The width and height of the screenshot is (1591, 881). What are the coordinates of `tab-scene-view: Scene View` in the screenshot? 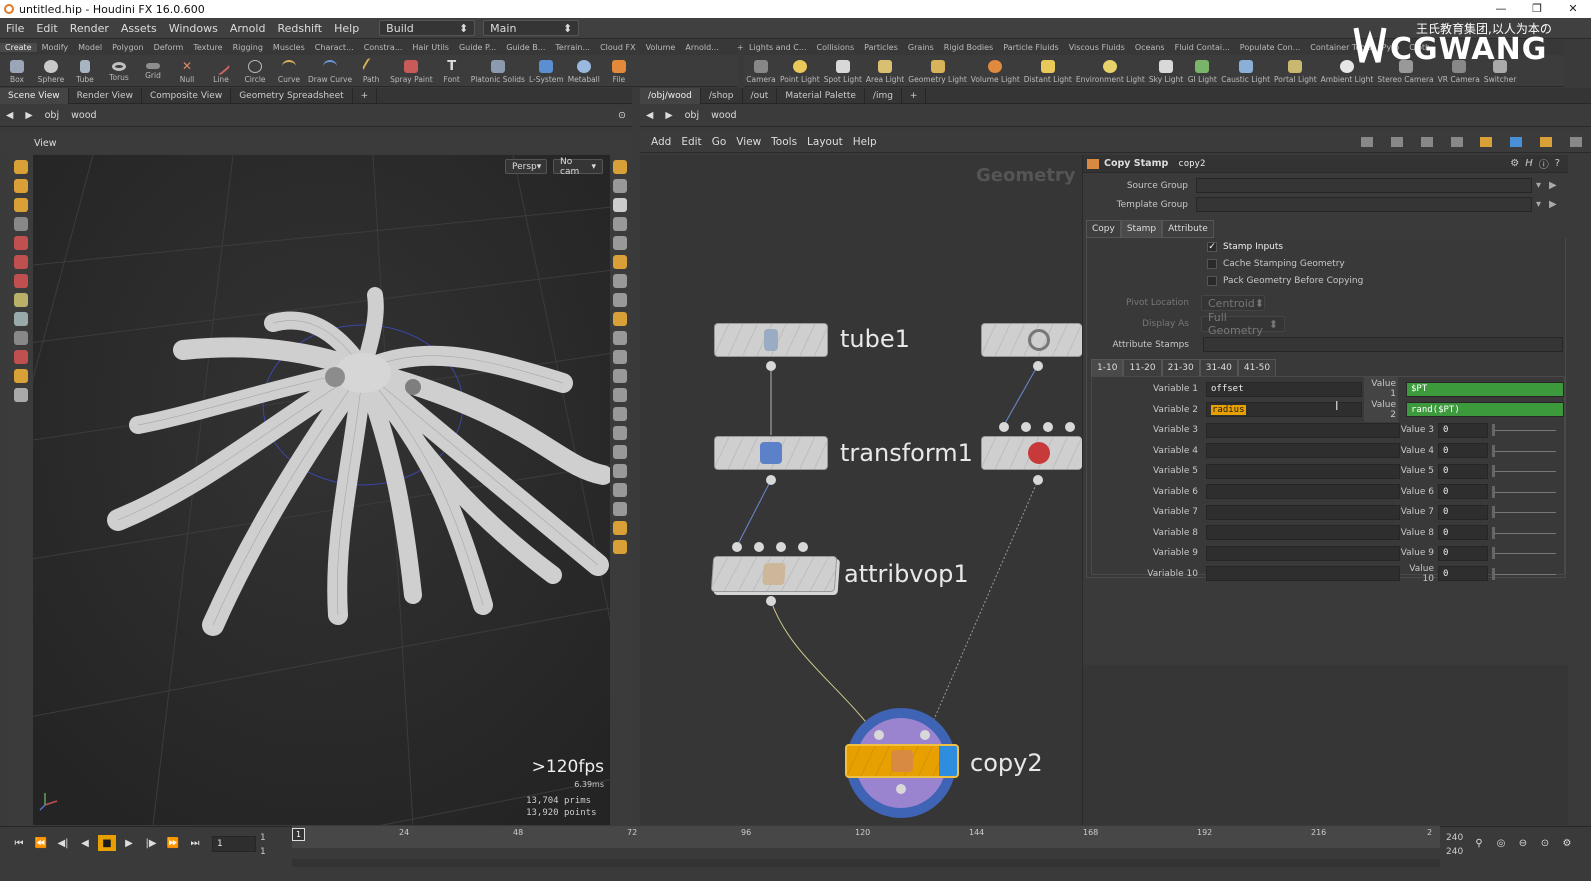 It's located at (34, 95).